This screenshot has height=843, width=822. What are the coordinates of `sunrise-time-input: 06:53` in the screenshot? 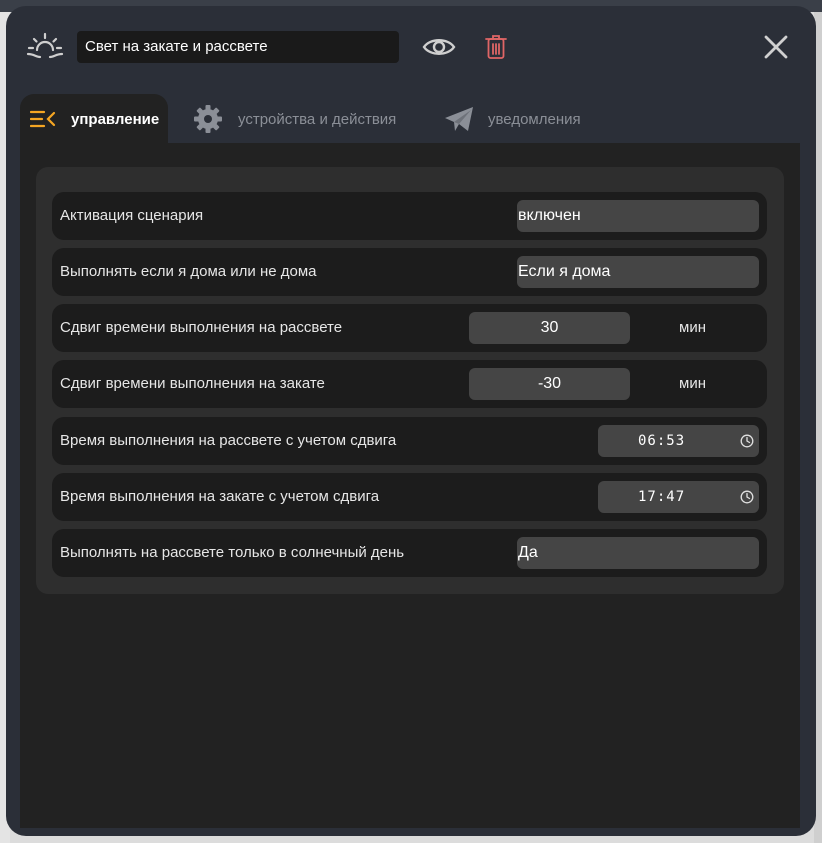 It's located at (678, 441).